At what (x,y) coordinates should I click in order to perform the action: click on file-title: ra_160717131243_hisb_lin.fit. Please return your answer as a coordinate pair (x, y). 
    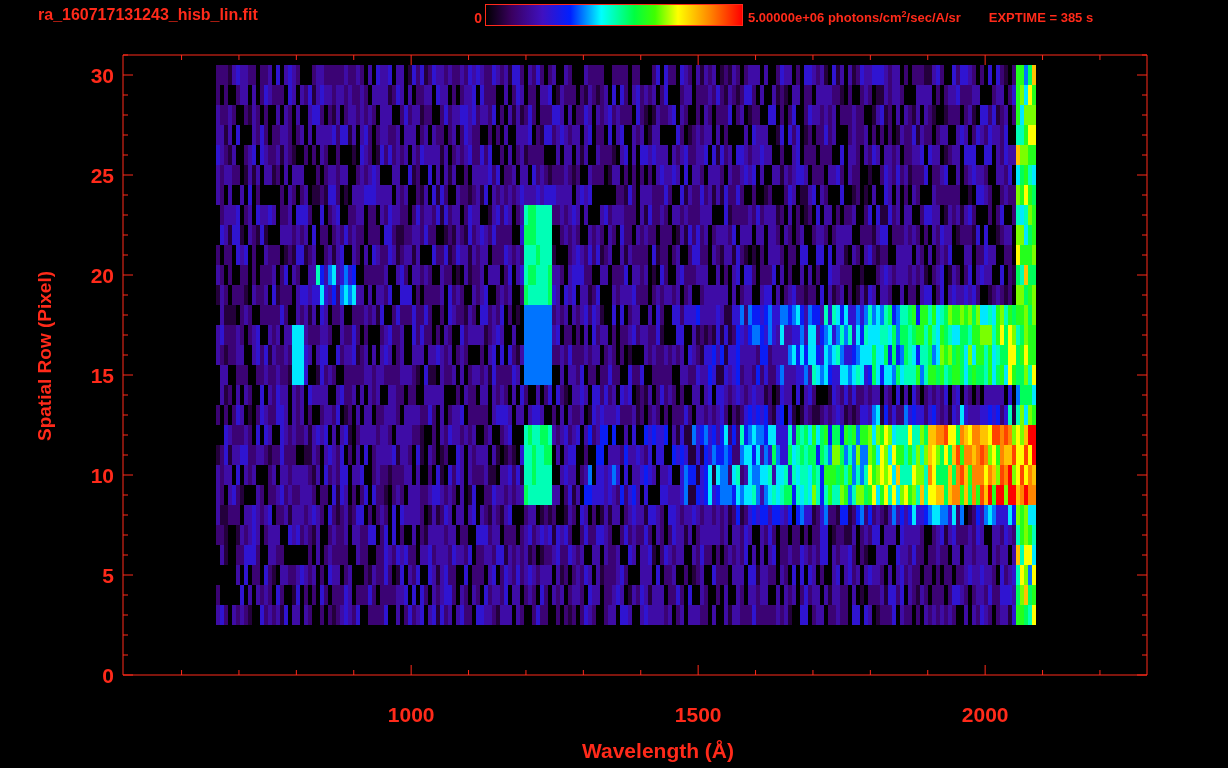
    Looking at the image, I should click on (148, 15).